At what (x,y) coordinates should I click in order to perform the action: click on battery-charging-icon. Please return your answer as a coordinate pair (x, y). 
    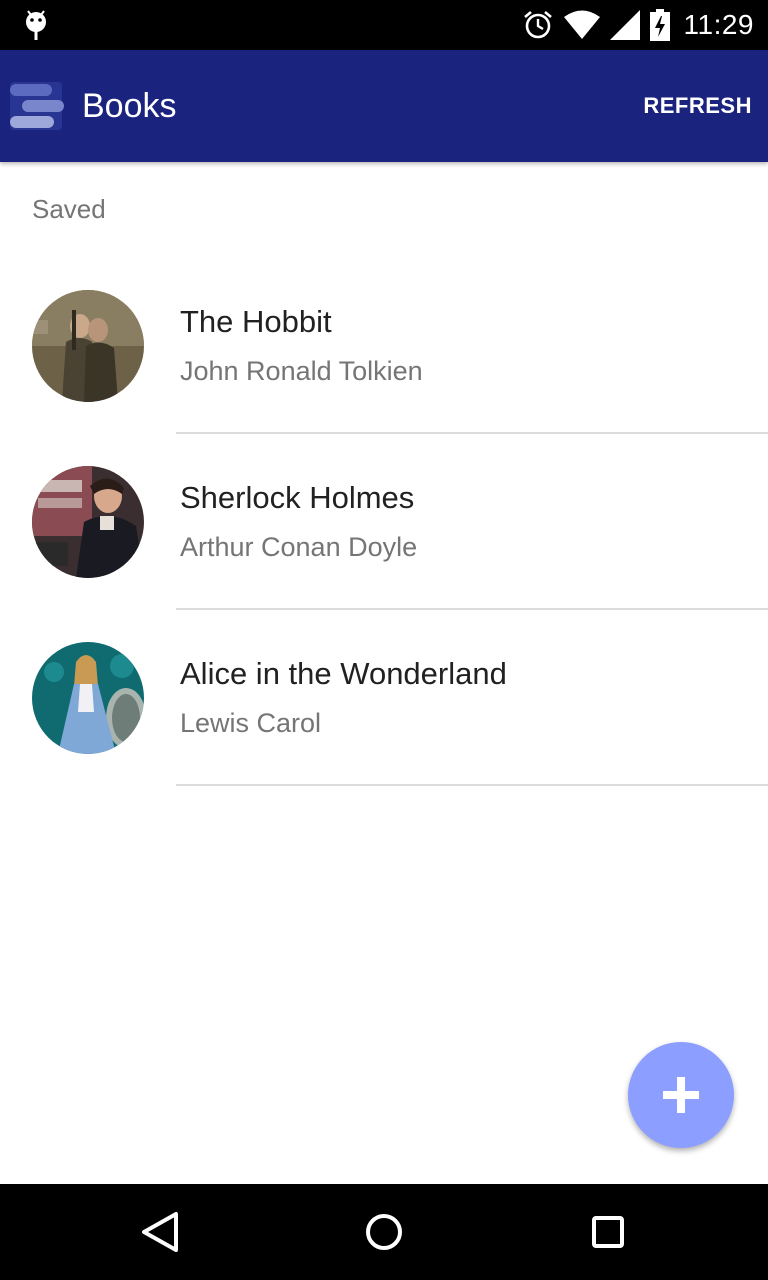
    Looking at the image, I should click on (659, 25).